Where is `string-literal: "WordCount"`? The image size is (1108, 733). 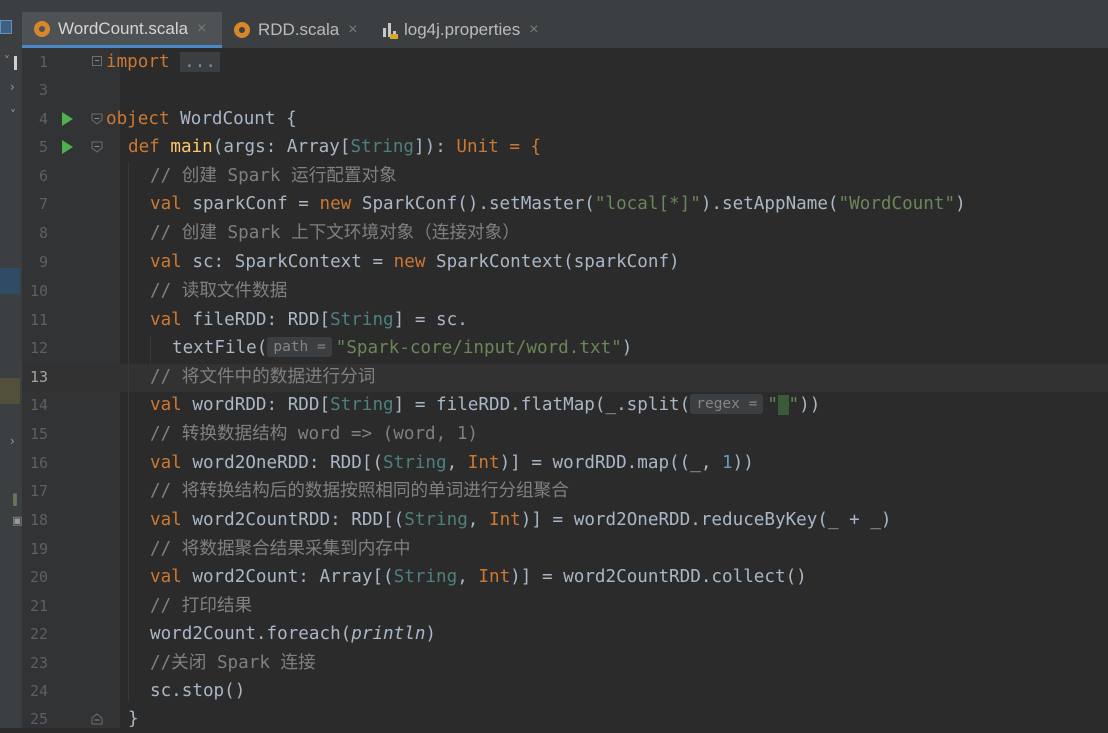 string-literal: "WordCount" is located at coordinates (897, 204).